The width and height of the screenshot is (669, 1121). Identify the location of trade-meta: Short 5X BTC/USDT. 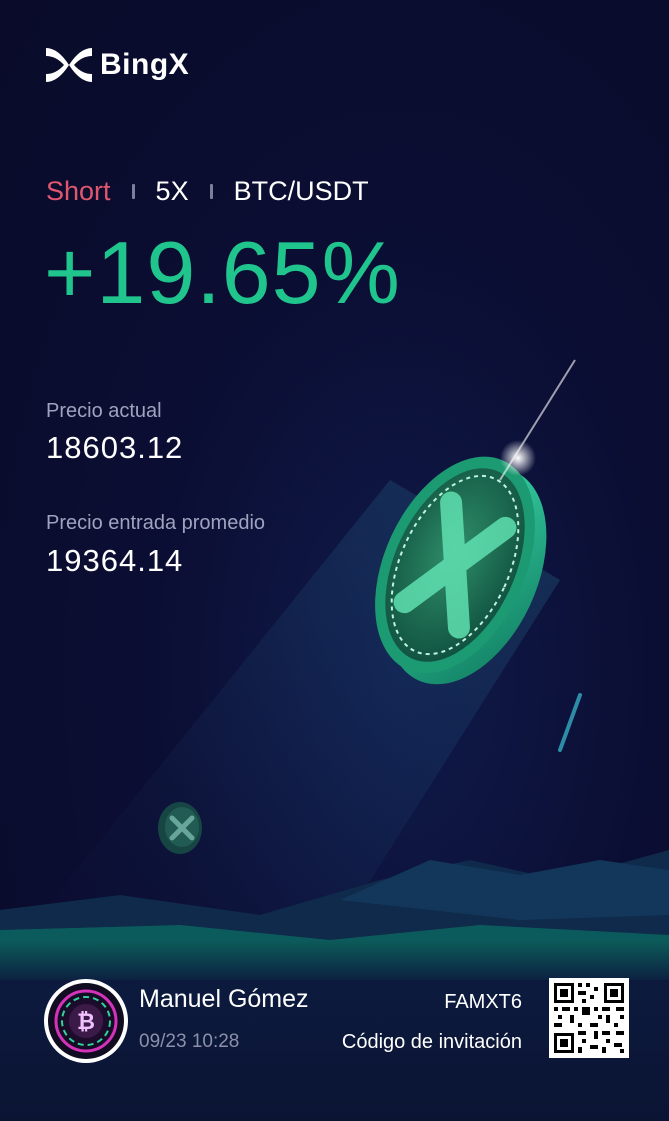
(207, 191).